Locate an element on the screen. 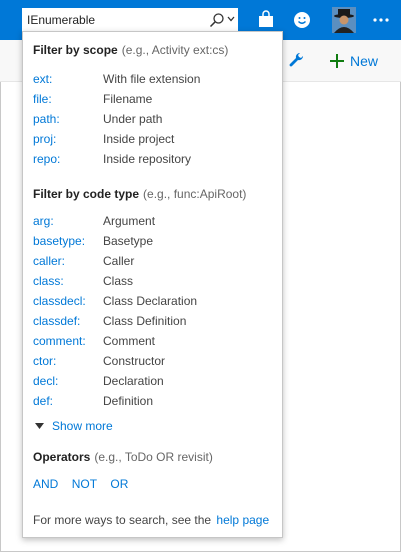 The width and height of the screenshot is (401, 552). filter-desc: Class is located at coordinates (118, 281).